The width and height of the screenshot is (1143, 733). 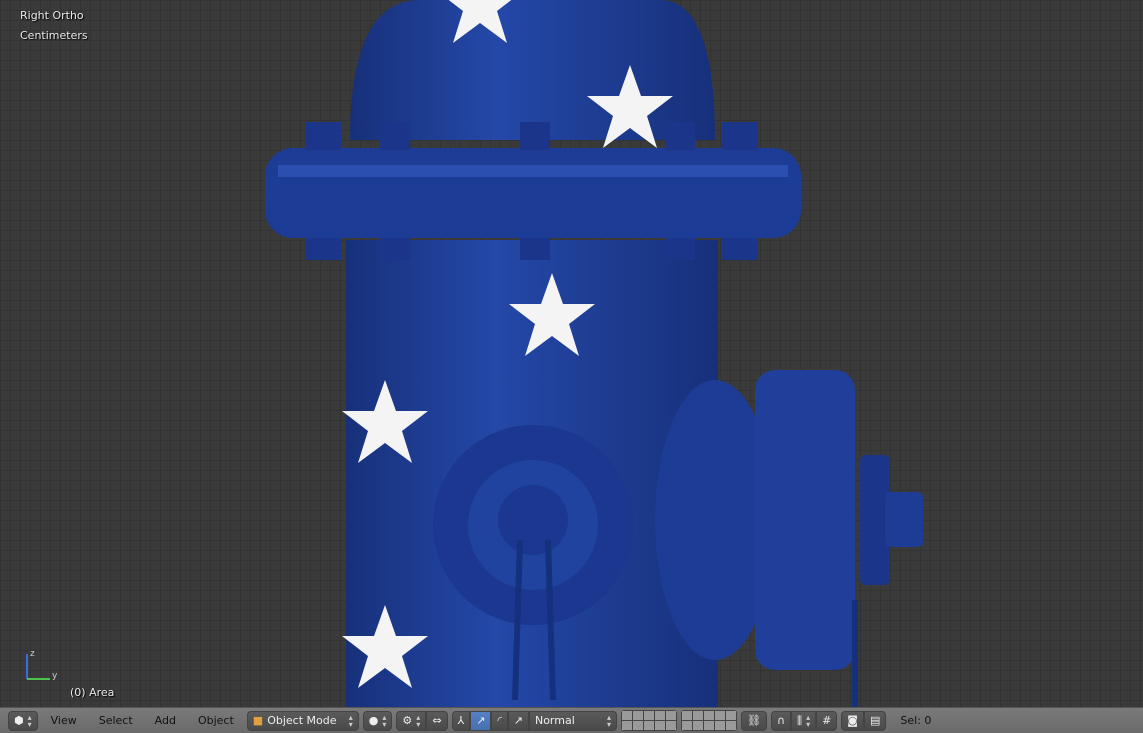 I want to click on axes-icon: ⅄, so click(x=461, y=720).